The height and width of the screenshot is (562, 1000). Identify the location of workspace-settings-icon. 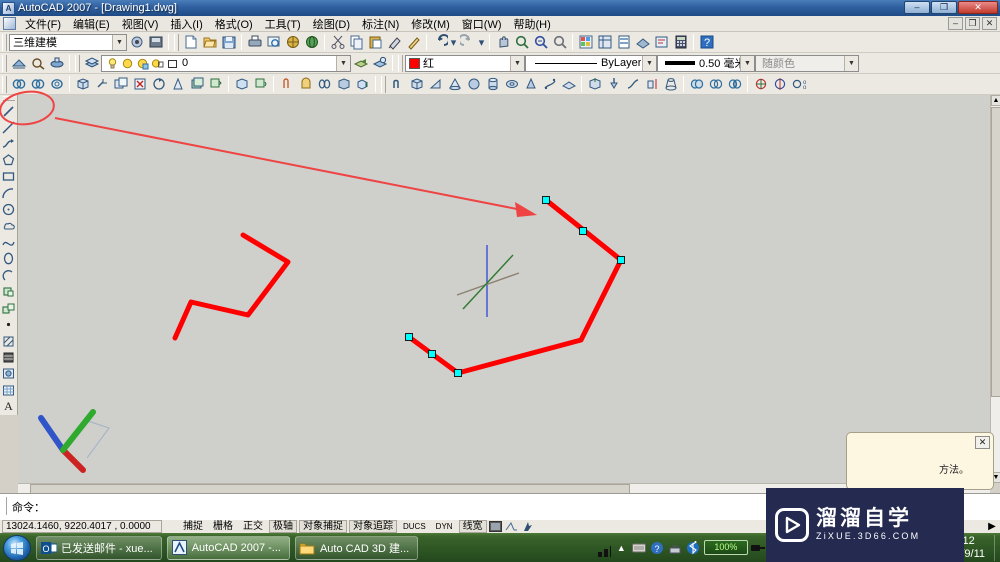
(136, 42).